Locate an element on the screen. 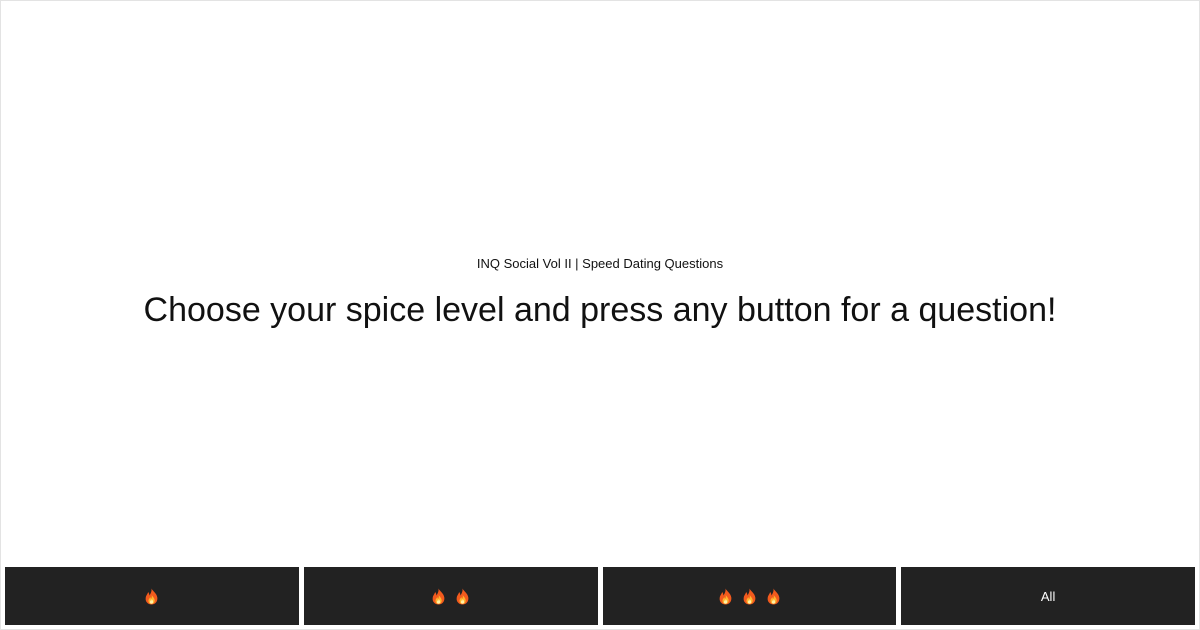 Image resolution: width=1200 pixels, height=630 pixels. spice-level-2-button is located at coordinates (450, 596).